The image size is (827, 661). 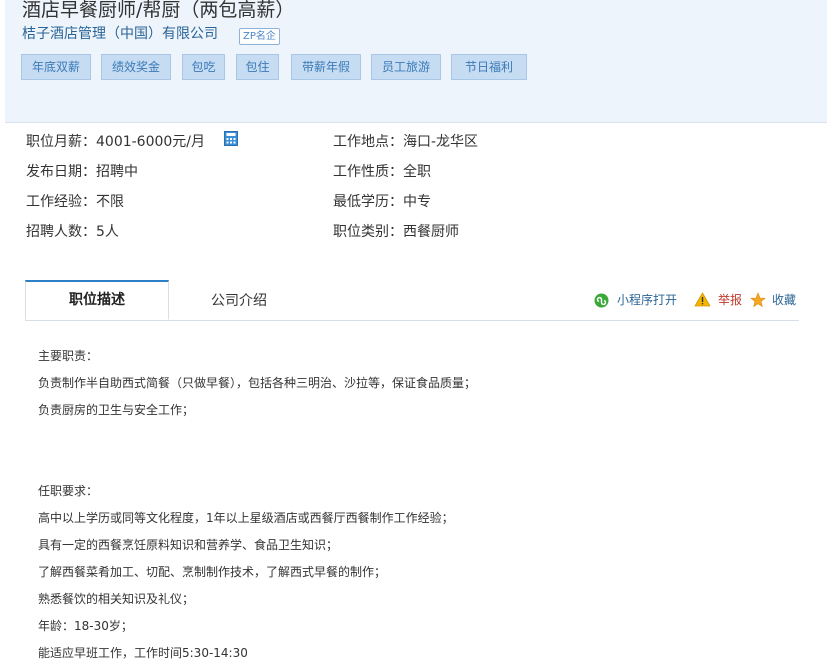 What do you see at coordinates (396, 232) in the screenshot?
I see `category-info: 职位类别：西餐厨师` at bounding box center [396, 232].